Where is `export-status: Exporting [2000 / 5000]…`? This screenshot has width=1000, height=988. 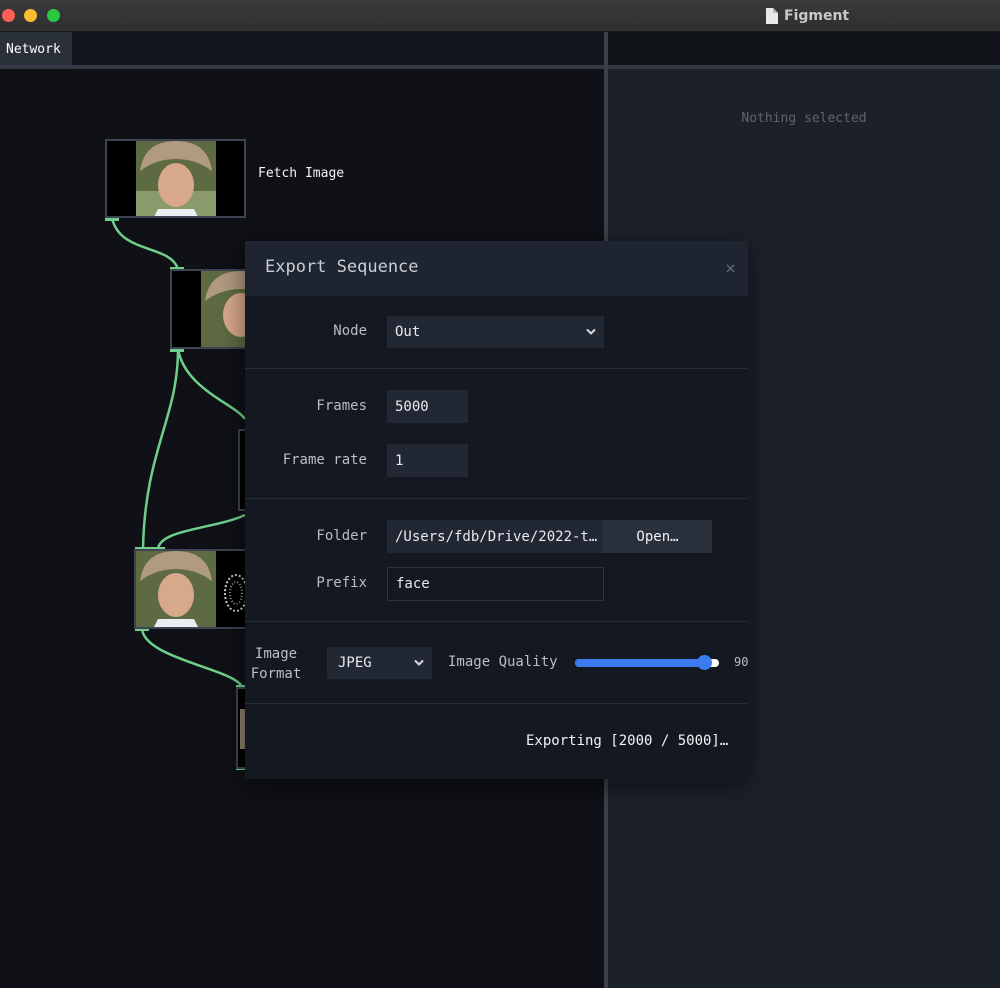
export-status: Exporting [2000 / 5000]… is located at coordinates (627, 741).